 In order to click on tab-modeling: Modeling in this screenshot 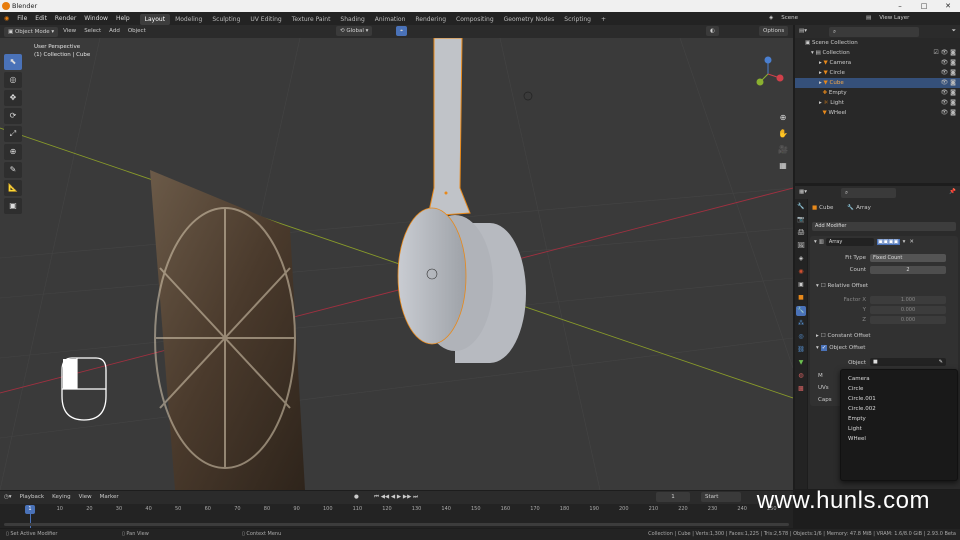, I will do `click(188, 19)`.